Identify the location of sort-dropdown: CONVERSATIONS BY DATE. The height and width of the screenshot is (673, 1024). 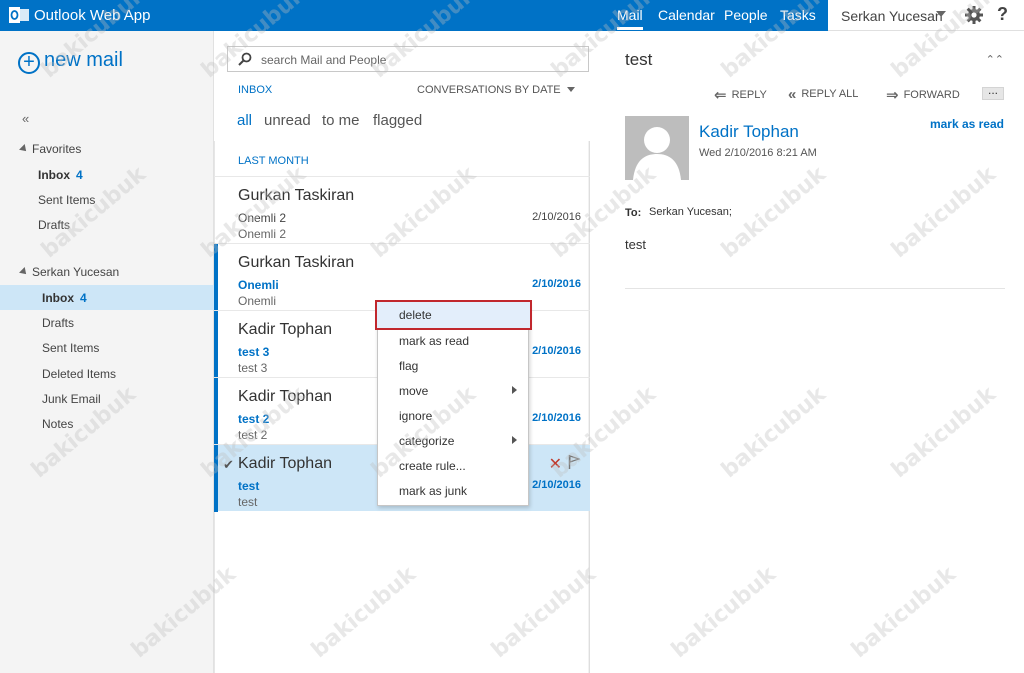
(496, 90).